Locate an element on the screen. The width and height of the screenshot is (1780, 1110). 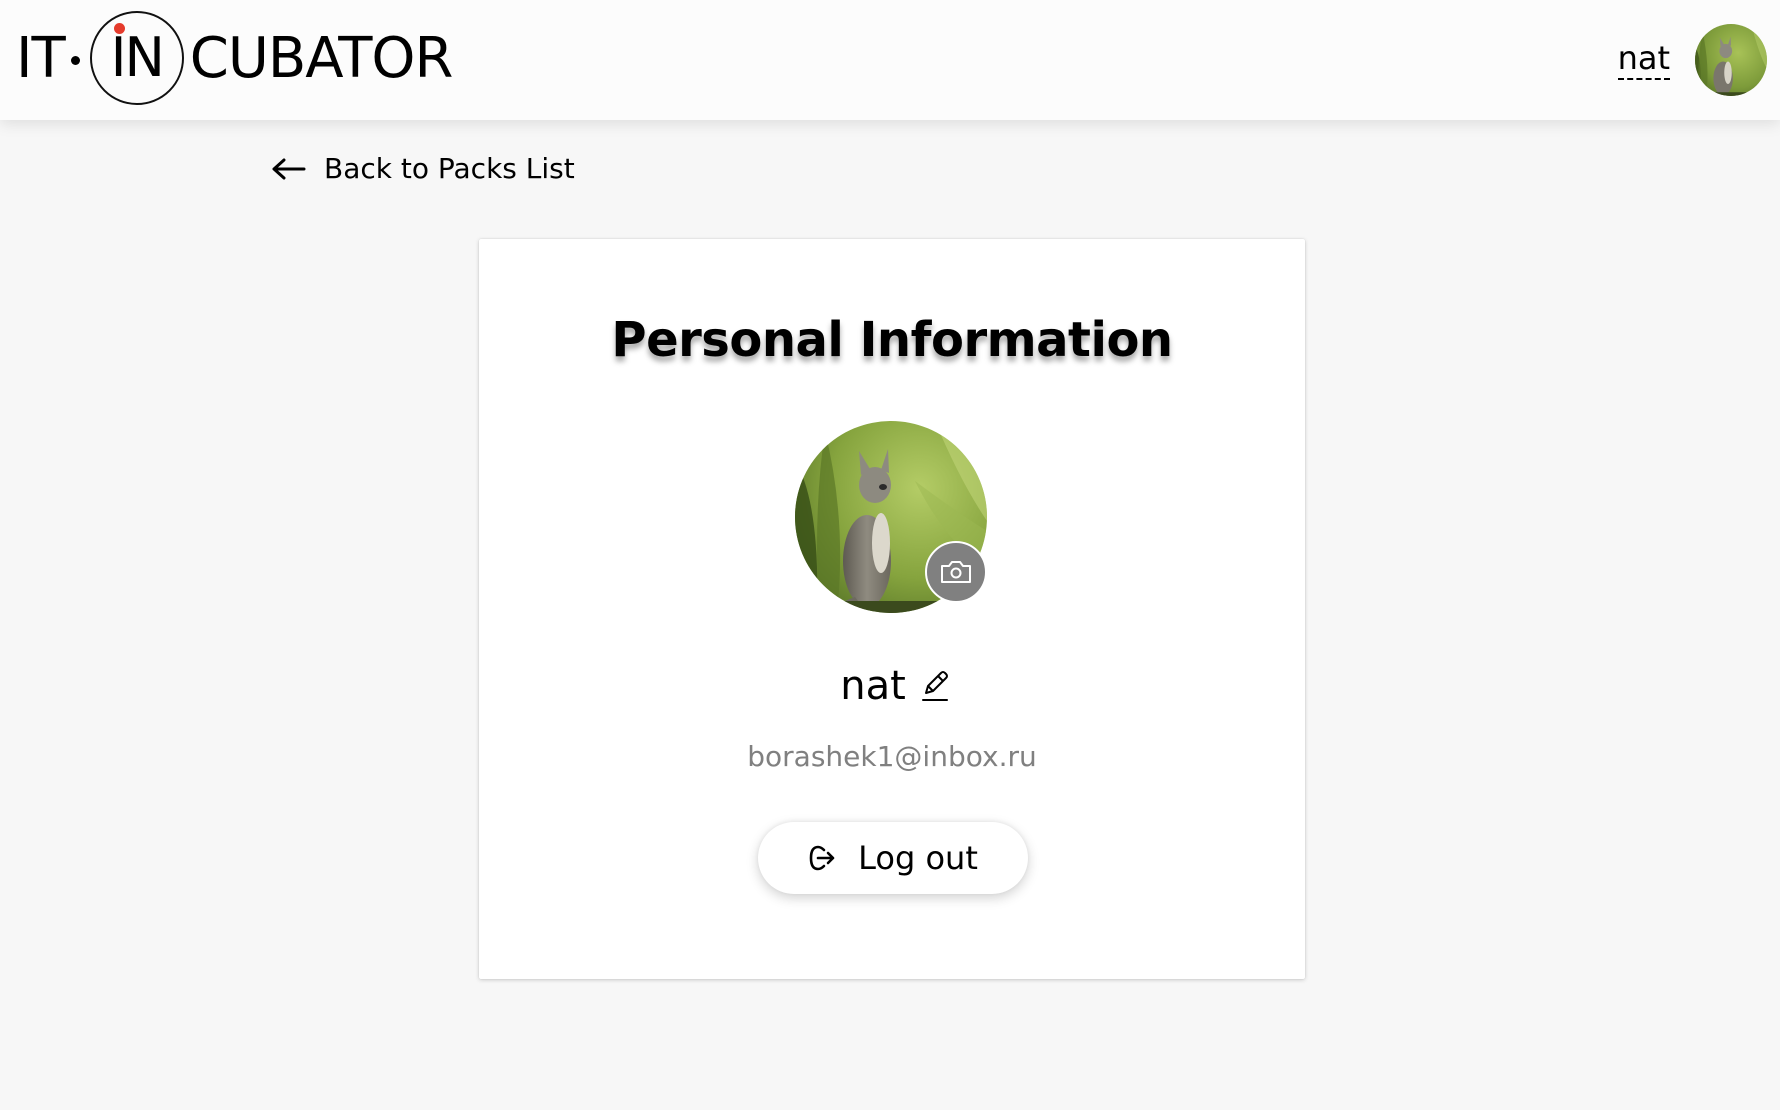
header-user-name: nat is located at coordinates (1643, 59).